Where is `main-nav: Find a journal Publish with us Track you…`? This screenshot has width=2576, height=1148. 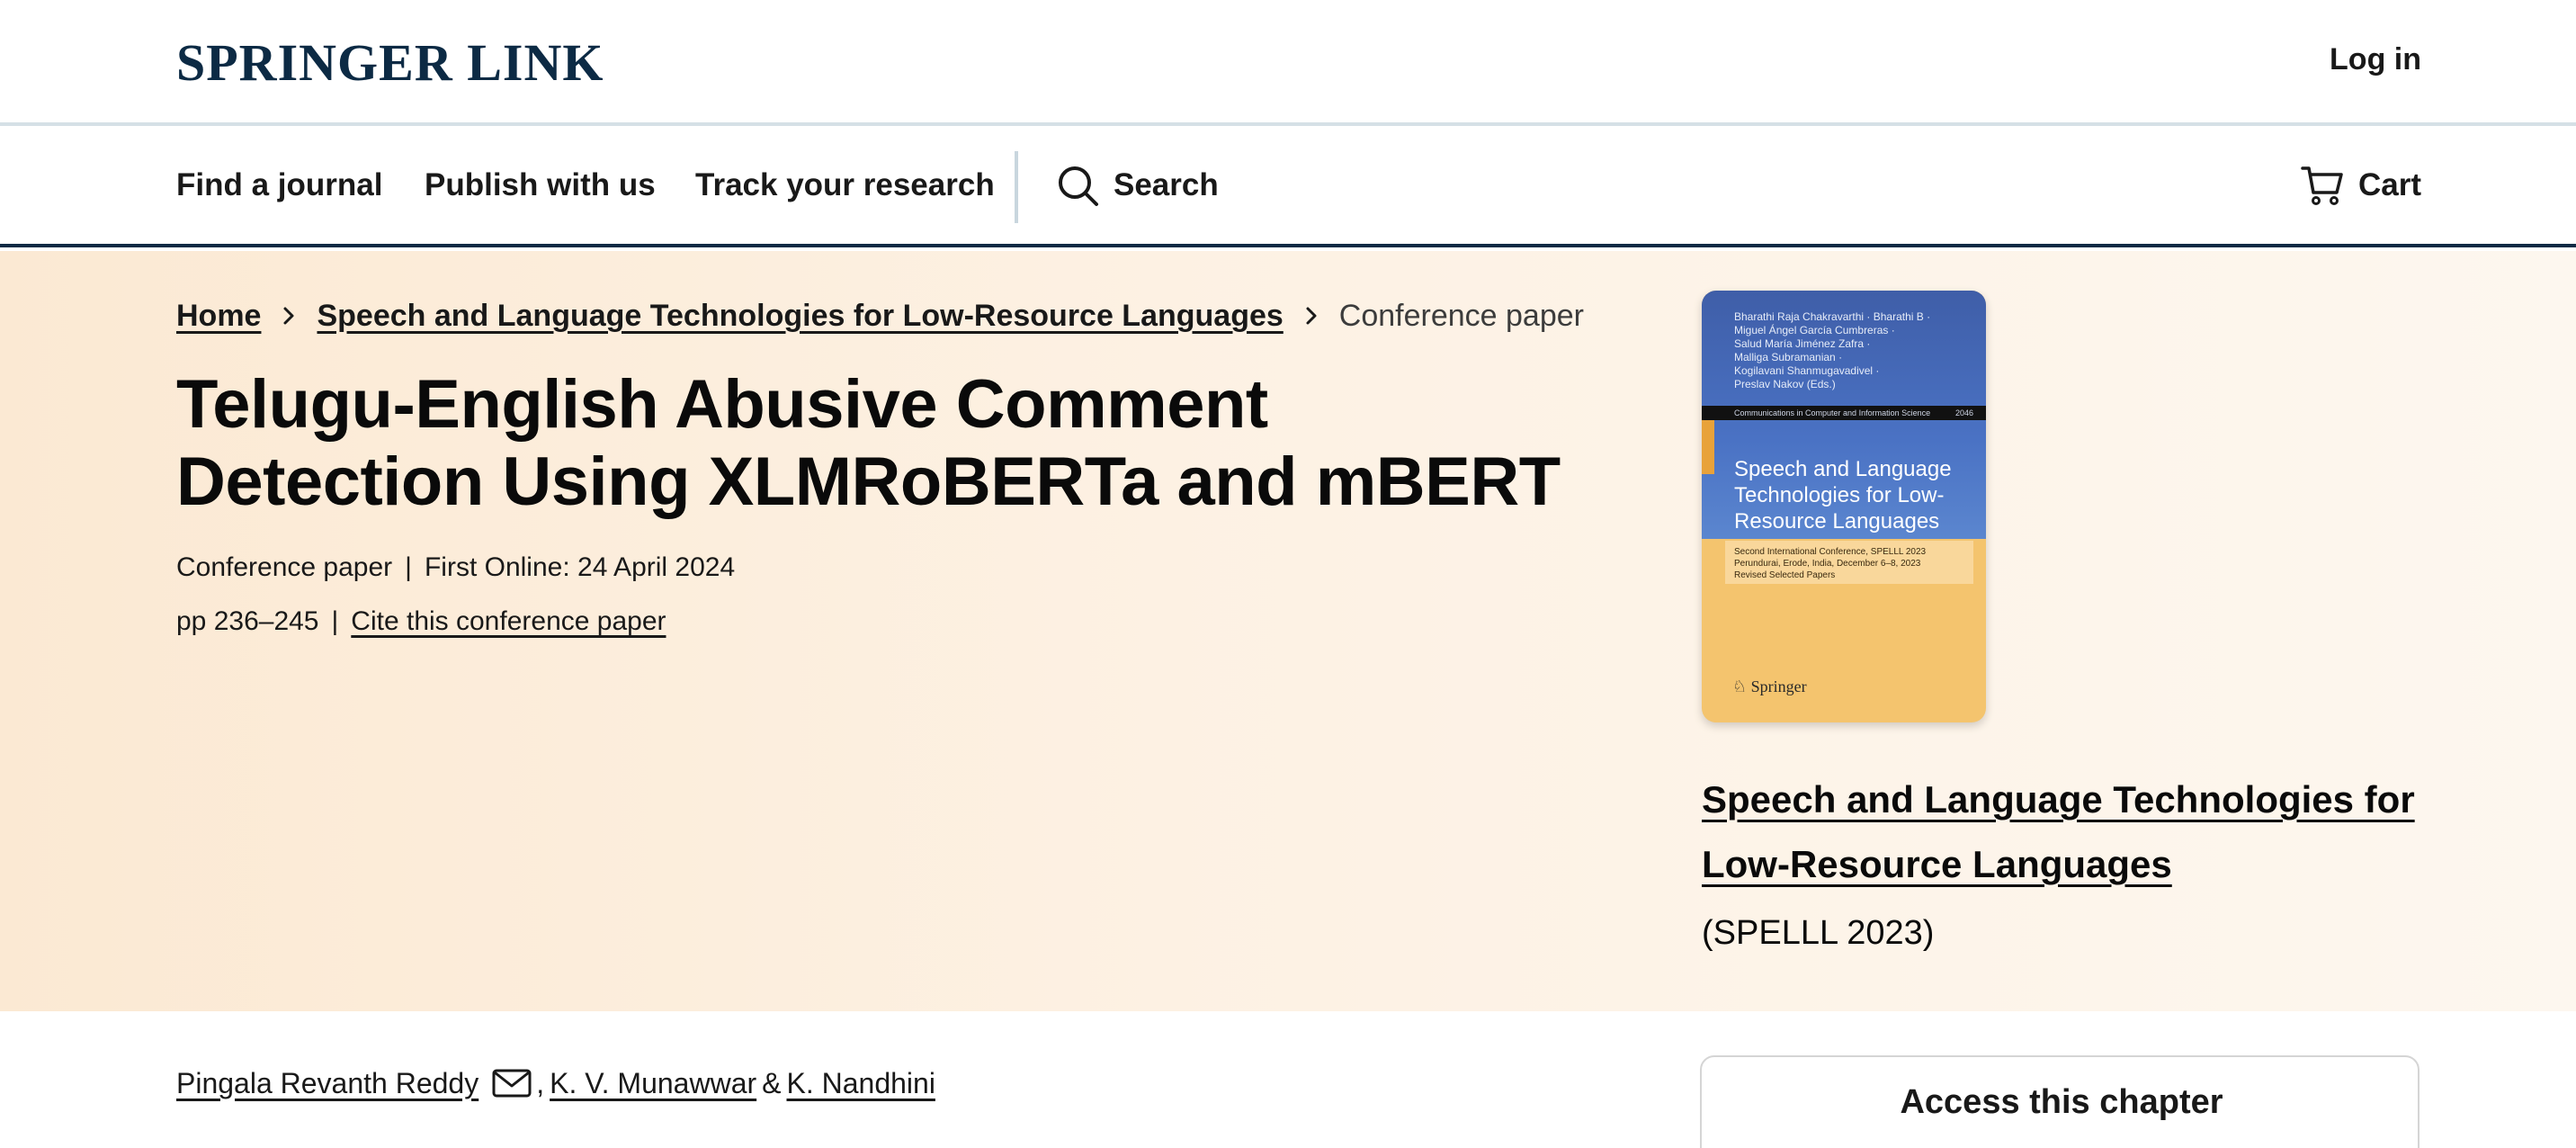 main-nav: Find a journal Publish with us Track you… is located at coordinates (1288, 189).